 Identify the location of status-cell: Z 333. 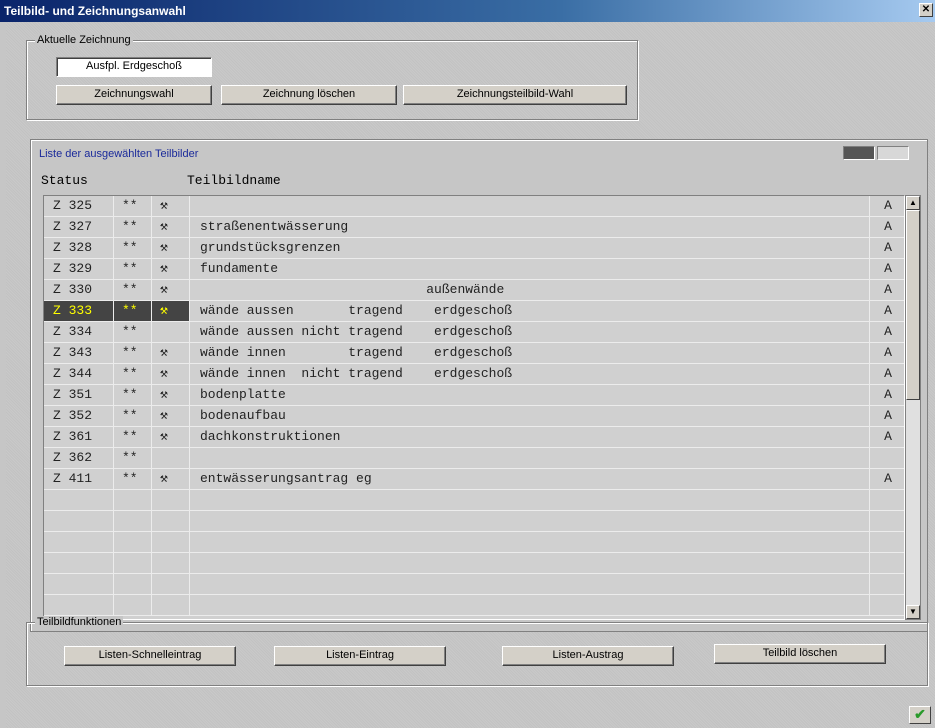
(79, 311).